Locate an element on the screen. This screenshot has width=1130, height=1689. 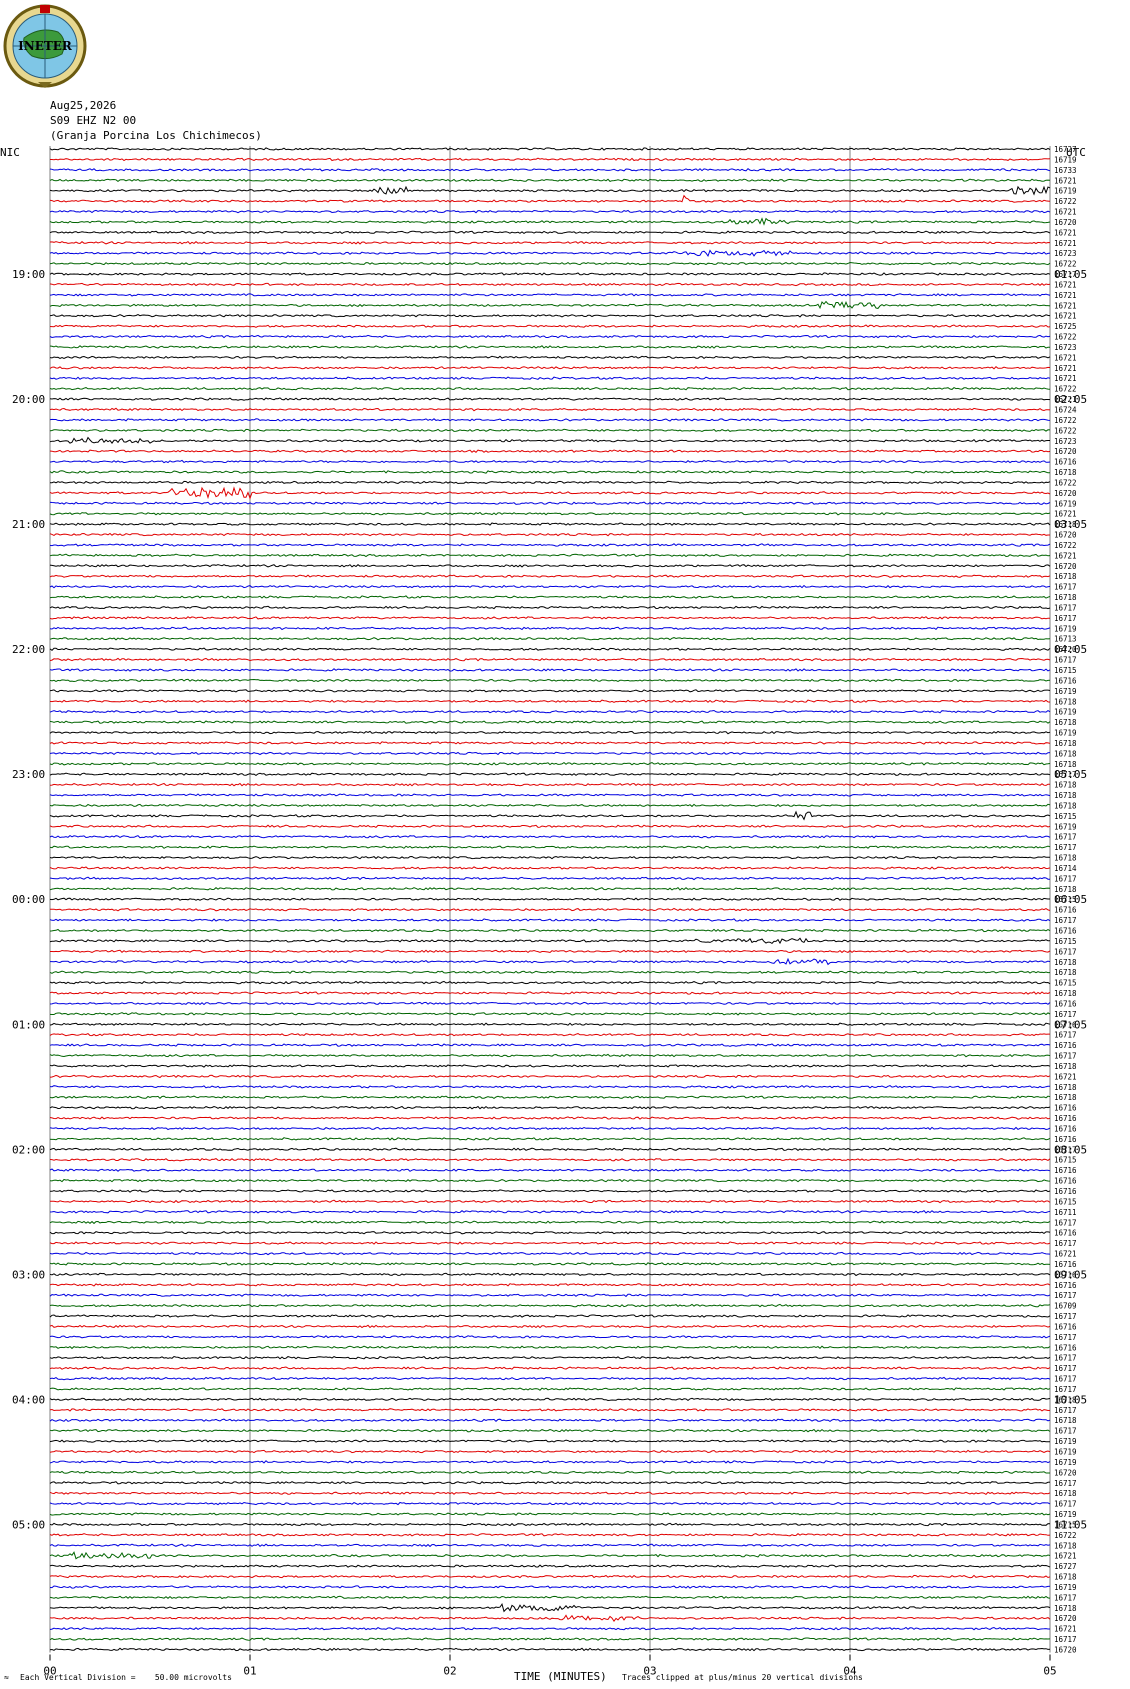
local-hour-label: 03:00 is located at coordinates (28, 1274).